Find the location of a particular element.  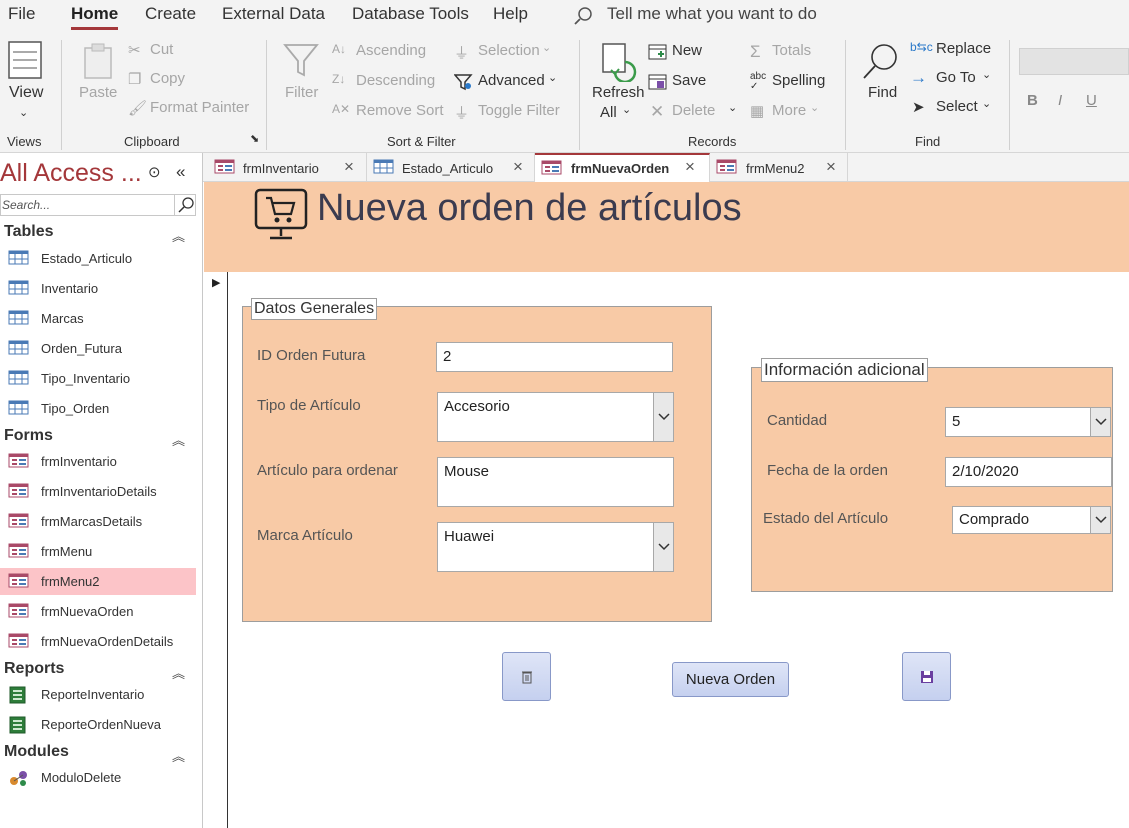

collapse-pane-icon: « is located at coordinates (180, 172).